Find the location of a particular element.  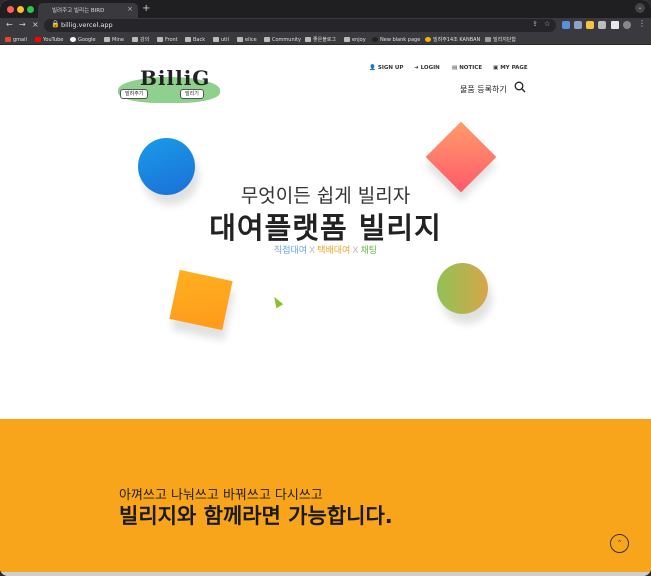

login-icon: ➜ is located at coordinates (416, 68).